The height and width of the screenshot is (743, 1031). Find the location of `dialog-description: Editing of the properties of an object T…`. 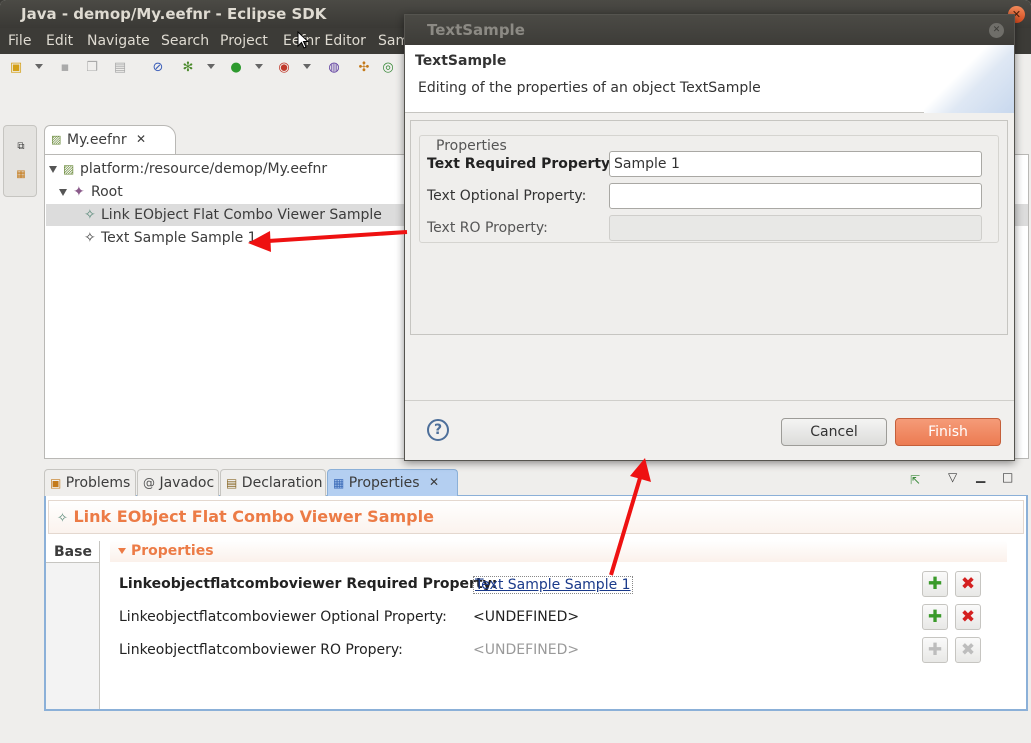

dialog-description: Editing of the properties of an object T… is located at coordinates (589, 88).